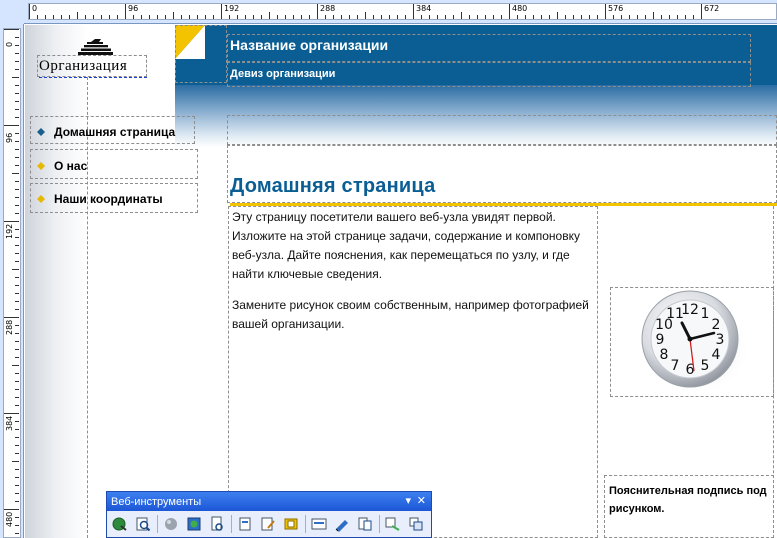  Describe the element at coordinates (120, 524) in the screenshot. I see `insert-hyperlink-icon` at that location.